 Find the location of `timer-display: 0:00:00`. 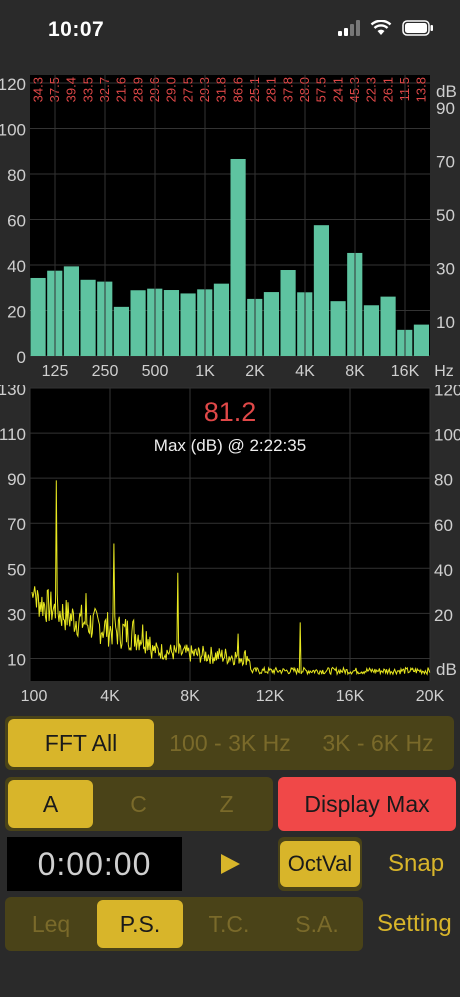

timer-display: 0:00:00 is located at coordinates (94, 864).